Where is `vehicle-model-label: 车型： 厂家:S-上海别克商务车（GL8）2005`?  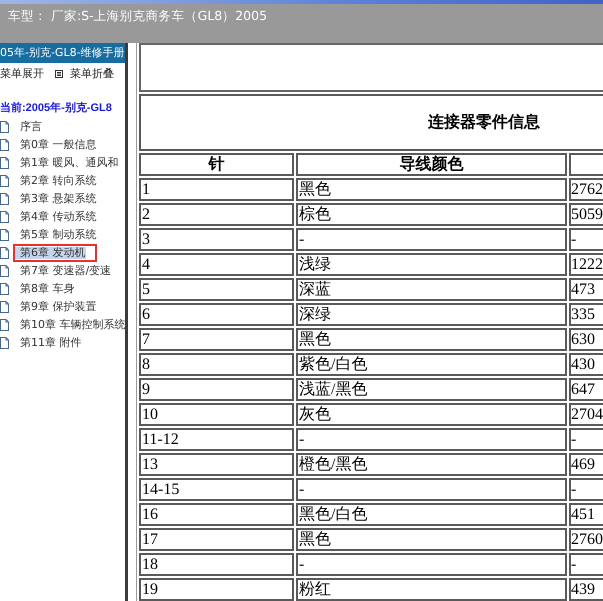 vehicle-model-label: 车型： 厂家:S-上海别克商务车（GL8）2005 is located at coordinates (138, 15).